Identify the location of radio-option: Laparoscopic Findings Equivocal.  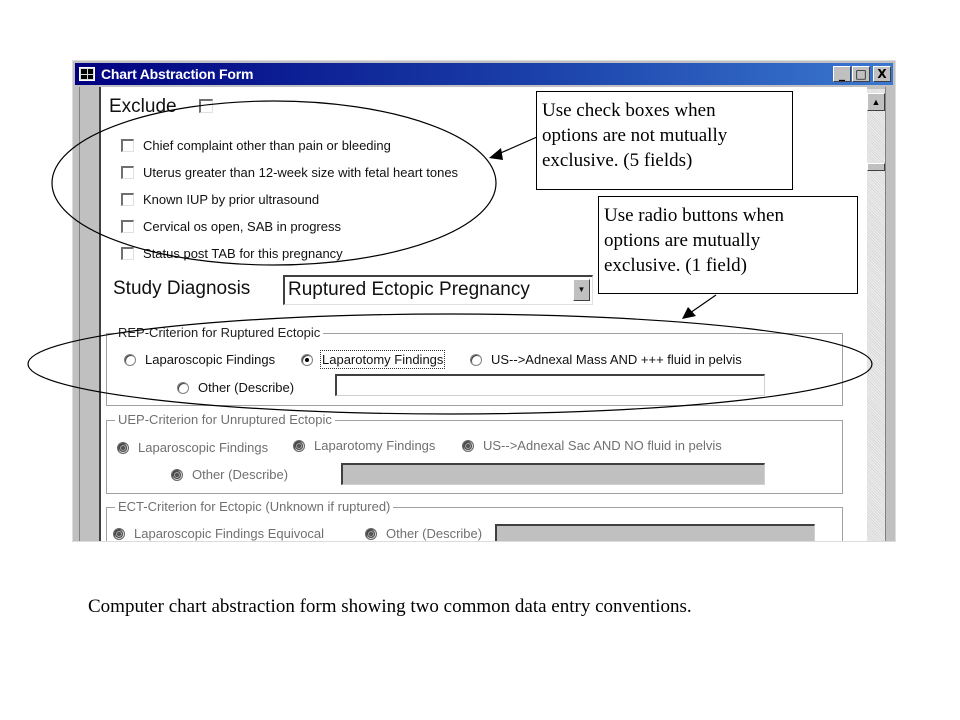
(218, 533).